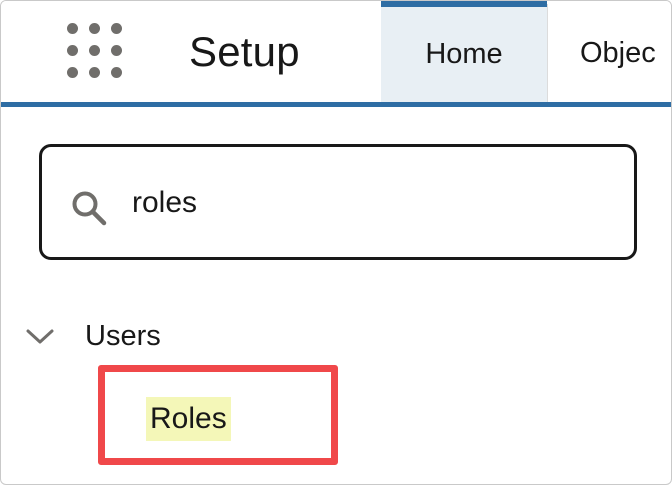 The height and width of the screenshot is (485, 672). Describe the element at coordinates (40, 336) in the screenshot. I see `chevron-down-icon` at that location.